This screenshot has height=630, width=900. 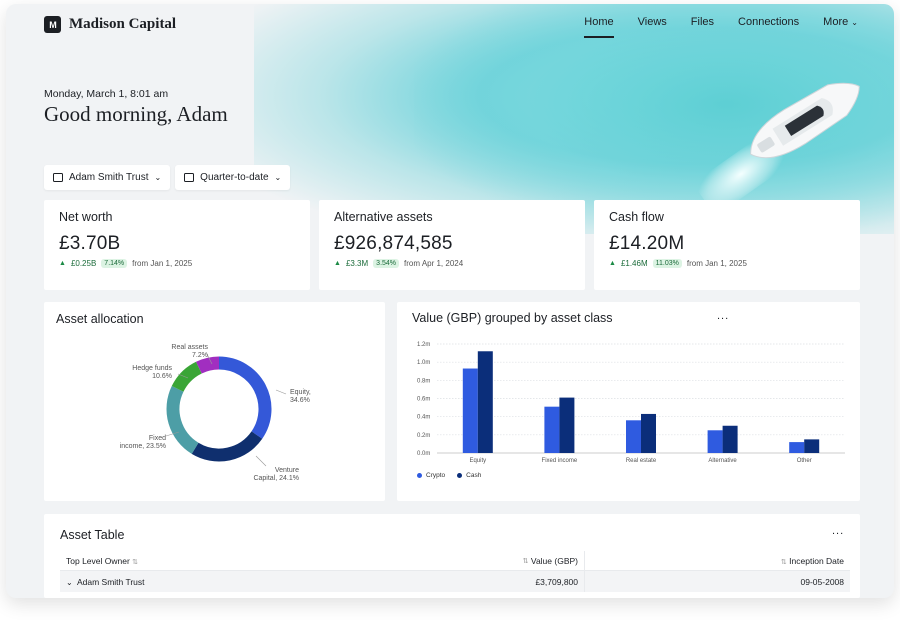 What do you see at coordinates (469, 475) in the screenshot?
I see `legend-cash: Cash` at bounding box center [469, 475].